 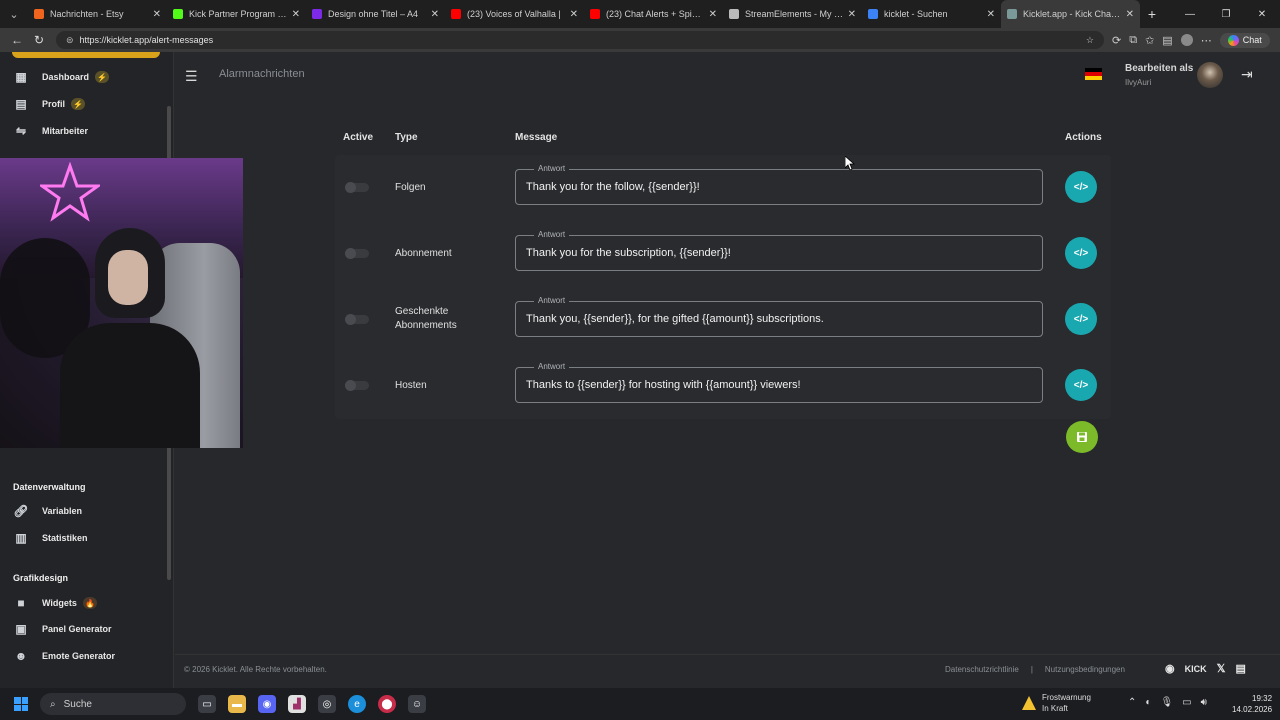 I want to click on discord-icon: ◉, so click(x=1170, y=668).